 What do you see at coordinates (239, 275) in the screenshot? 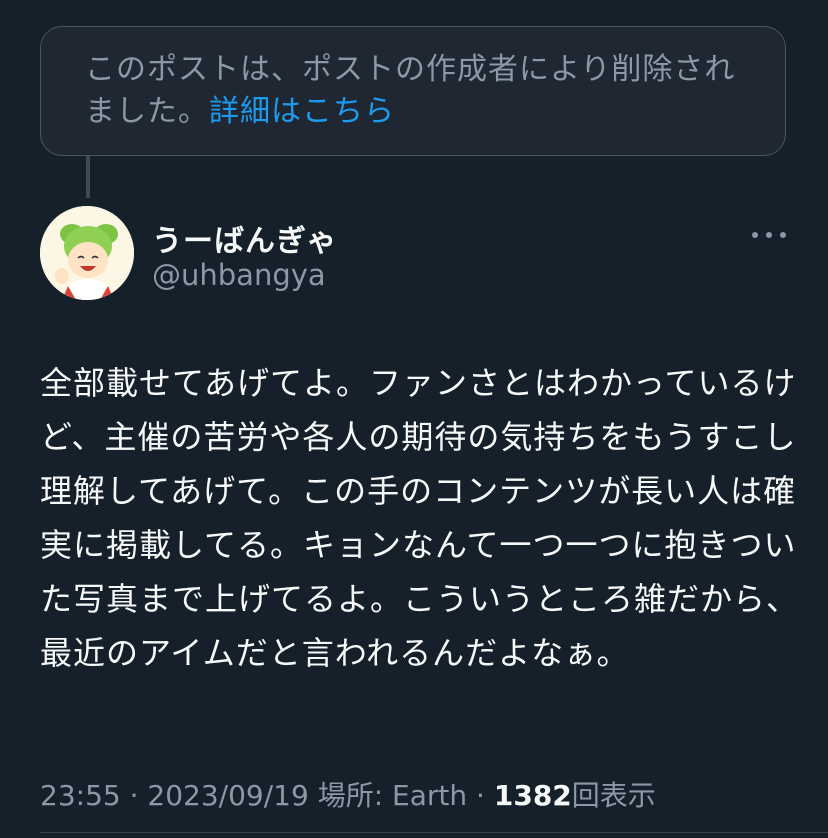
I see `author-handle: @uhbangya` at bounding box center [239, 275].